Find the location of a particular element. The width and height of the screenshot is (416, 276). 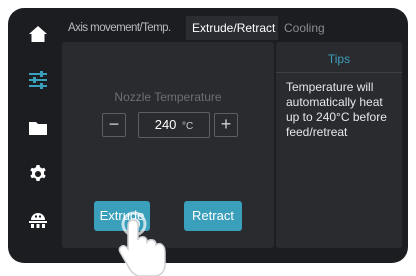

tab-axis-movement-temp: Axis movement/Temp. is located at coordinates (124, 28).